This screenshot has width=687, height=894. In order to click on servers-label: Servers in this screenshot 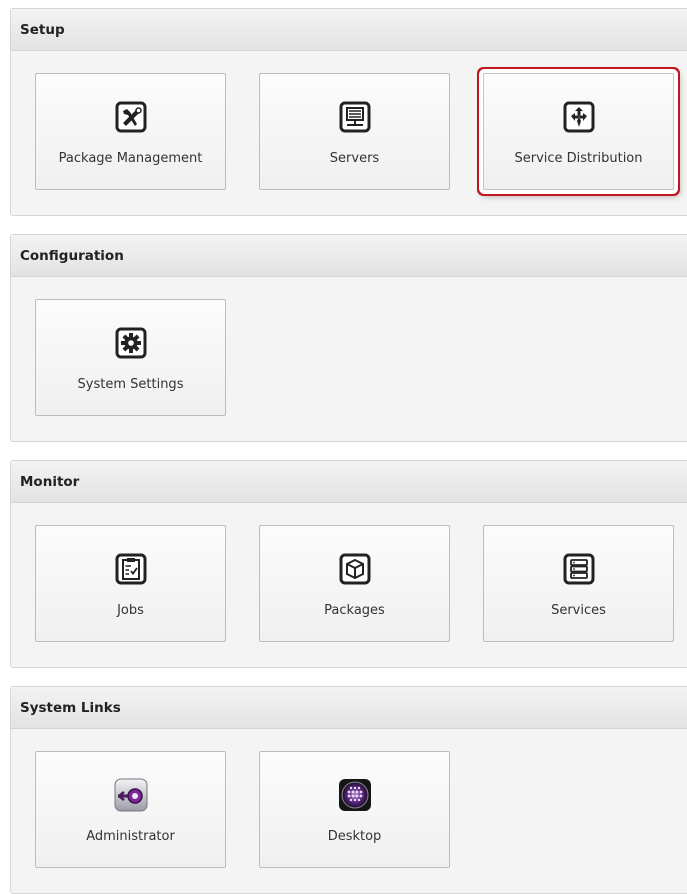, I will do `click(354, 158)`.